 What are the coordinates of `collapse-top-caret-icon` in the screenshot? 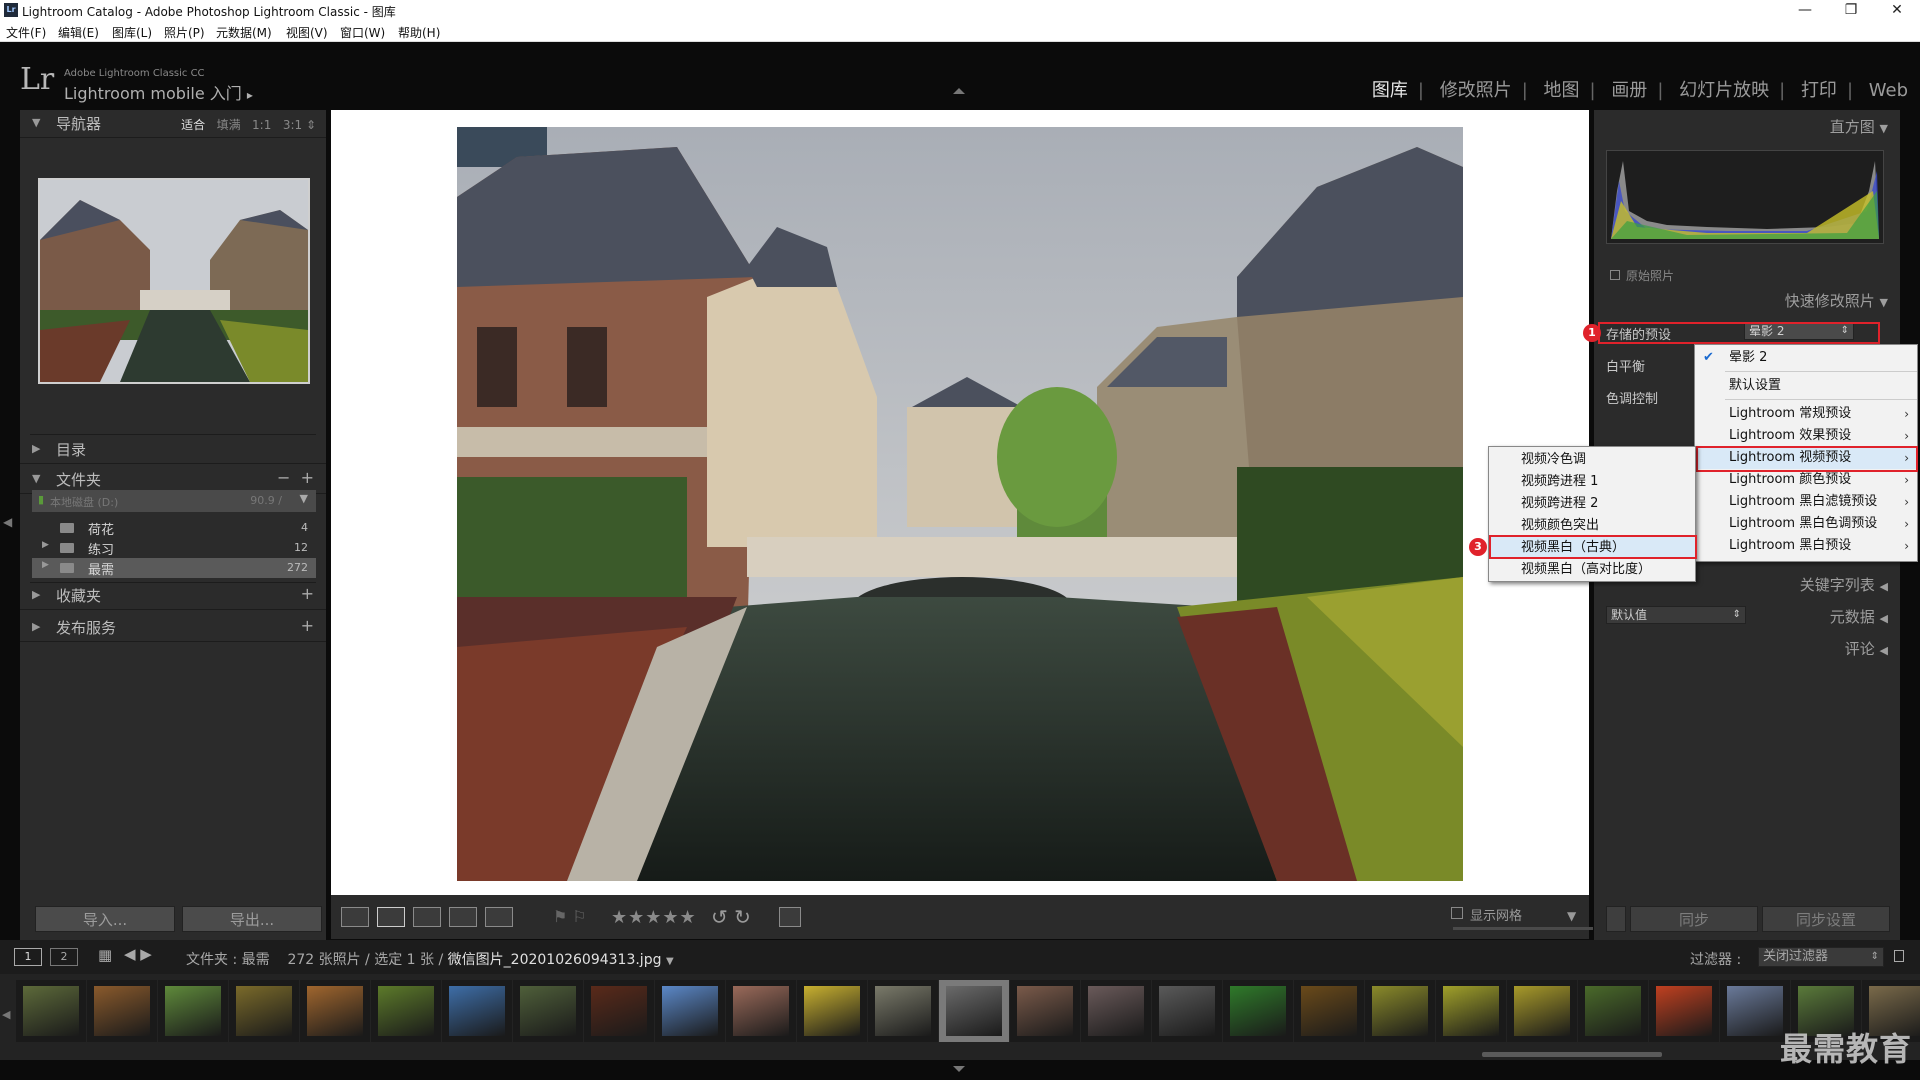 It's located at (959, 91).